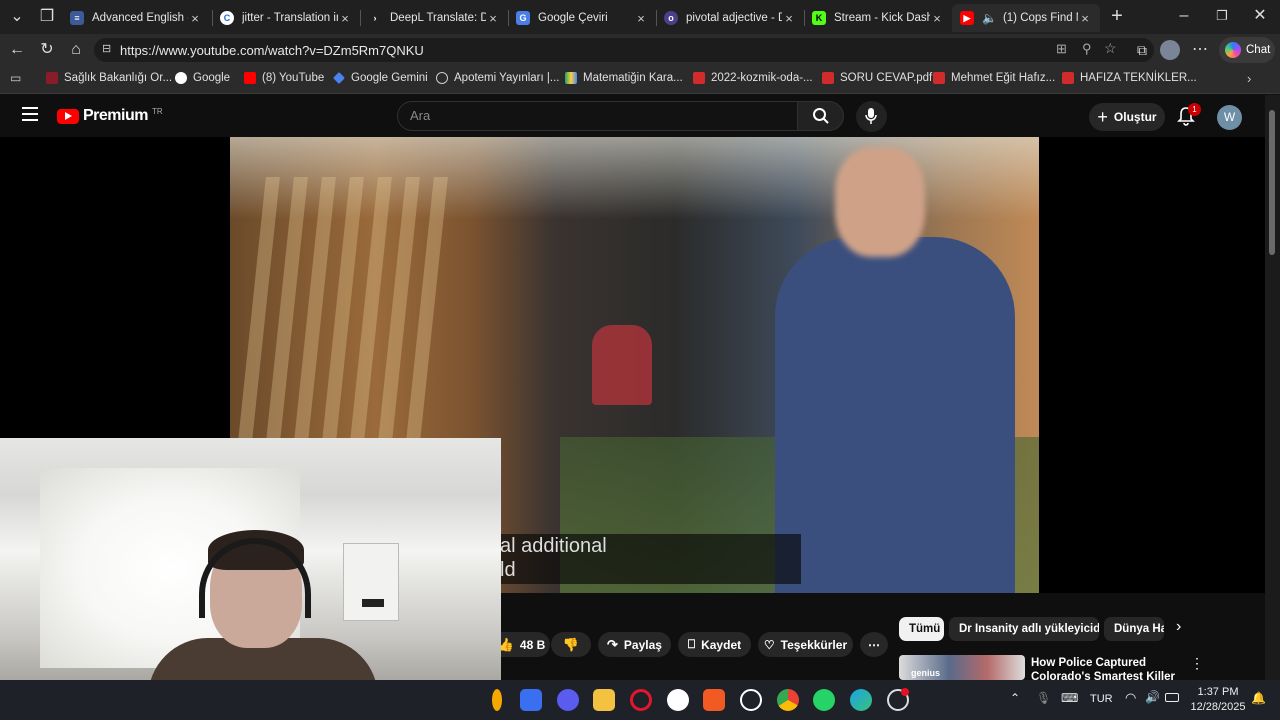 This screenshot has height=720, width=1280. What do you see at coordinates (47, 50) in the screenshot?
I see `refresh-button: ↻` at bounding box center [47, 50].